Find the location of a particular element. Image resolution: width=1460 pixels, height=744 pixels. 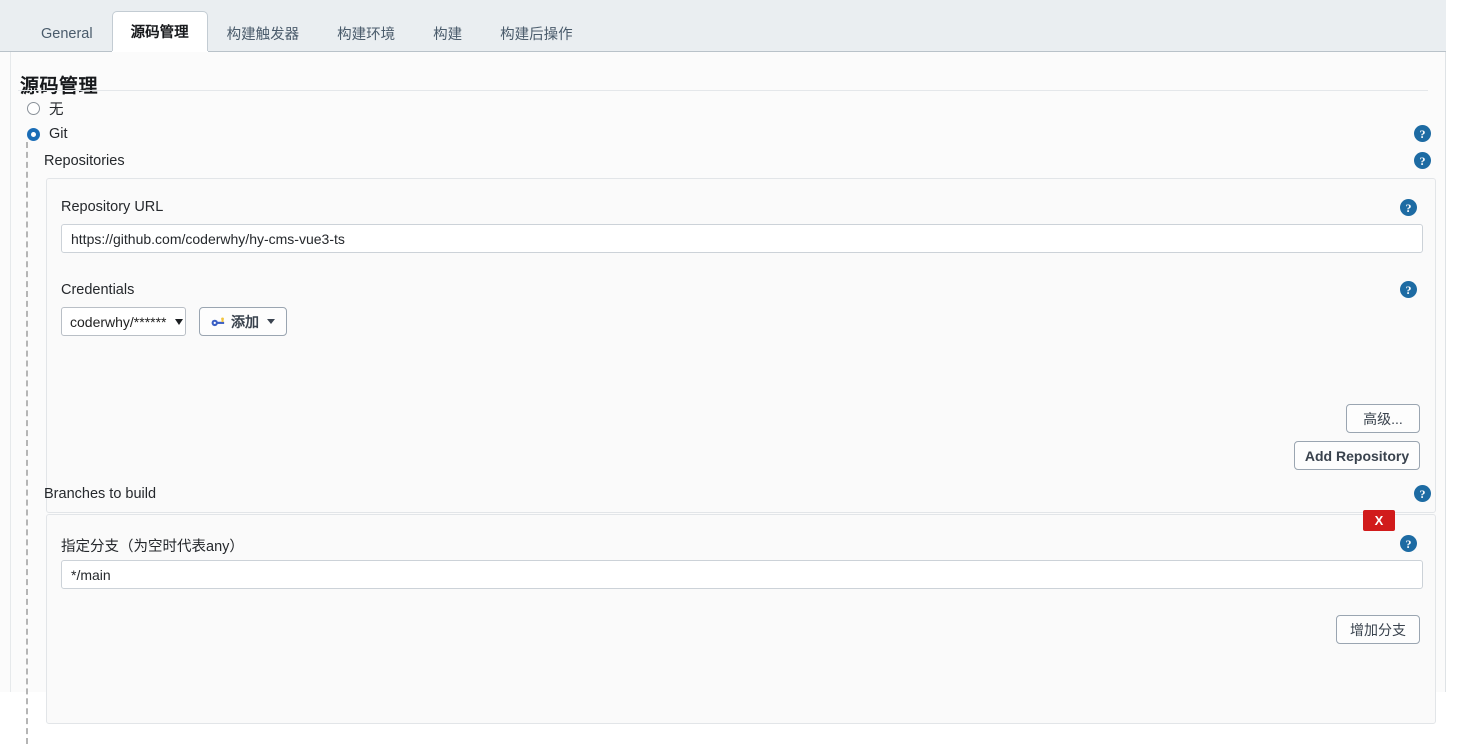

tab-build-triggers: 构建触发器 is located at coordinates (263, 33).